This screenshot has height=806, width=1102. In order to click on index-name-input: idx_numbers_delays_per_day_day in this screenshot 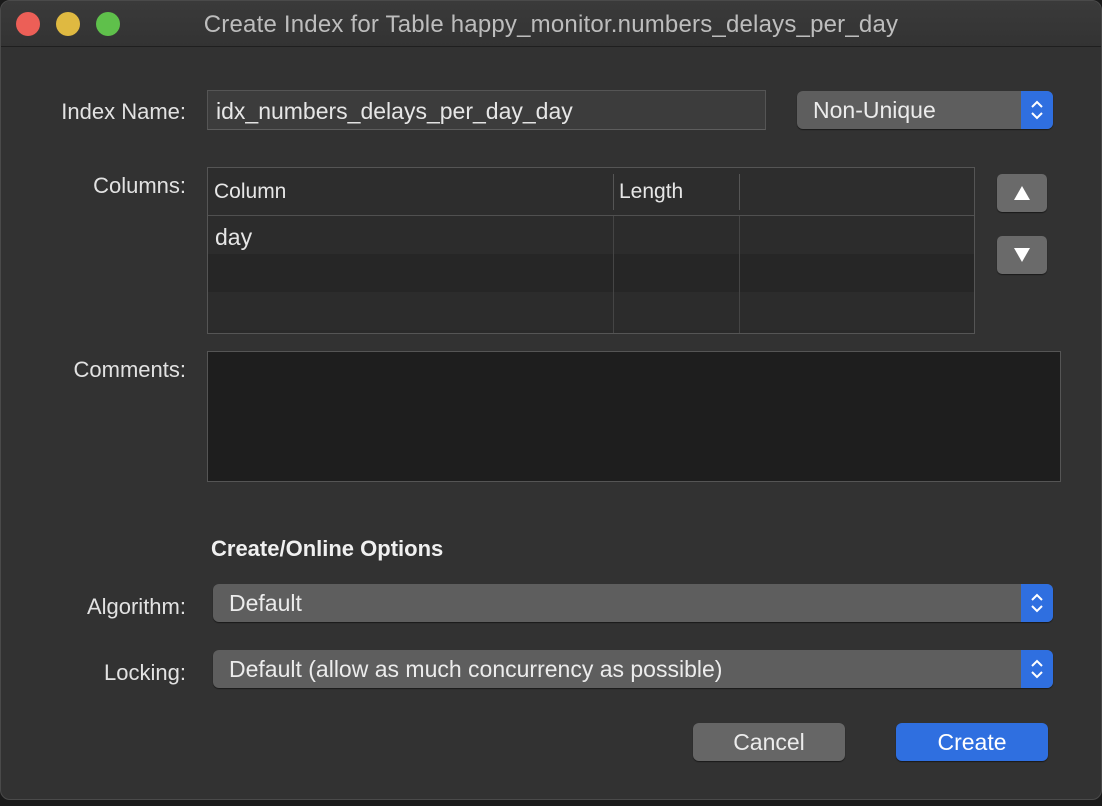, I will do `click(486, 110)`.